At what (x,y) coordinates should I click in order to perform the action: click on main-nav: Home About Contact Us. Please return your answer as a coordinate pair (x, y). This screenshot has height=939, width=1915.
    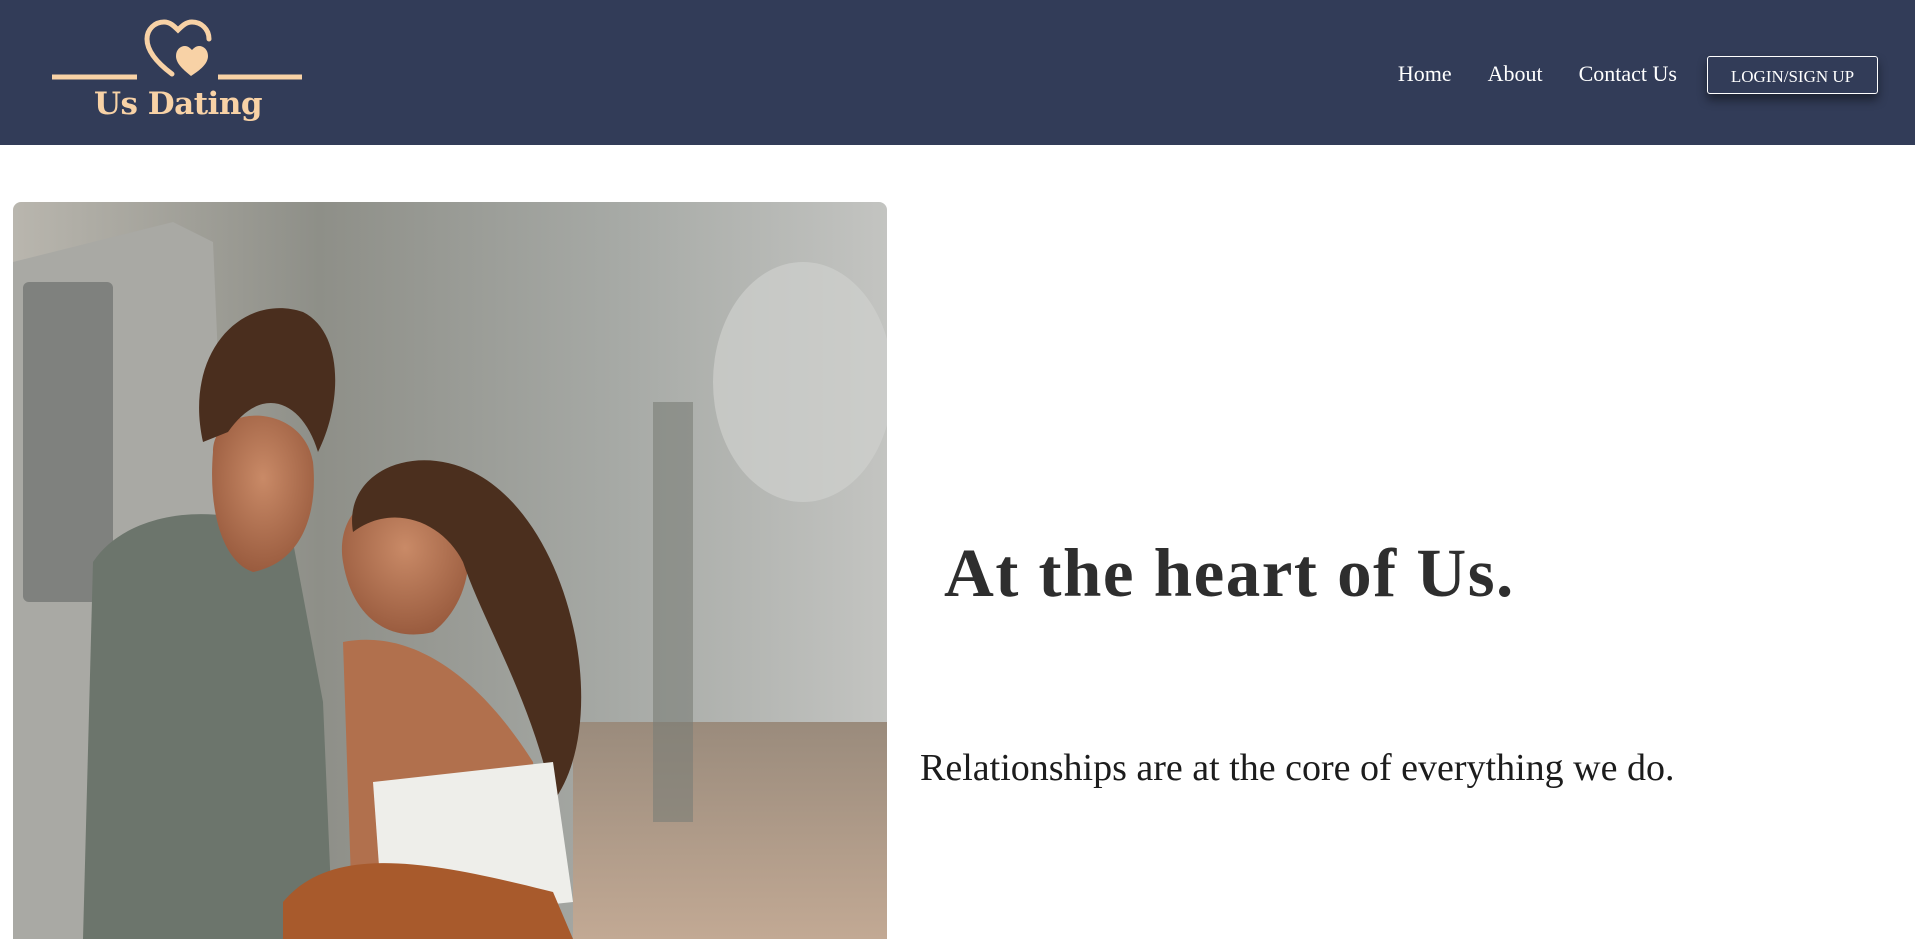
    Looking at the image, I should click on (1537, 74).